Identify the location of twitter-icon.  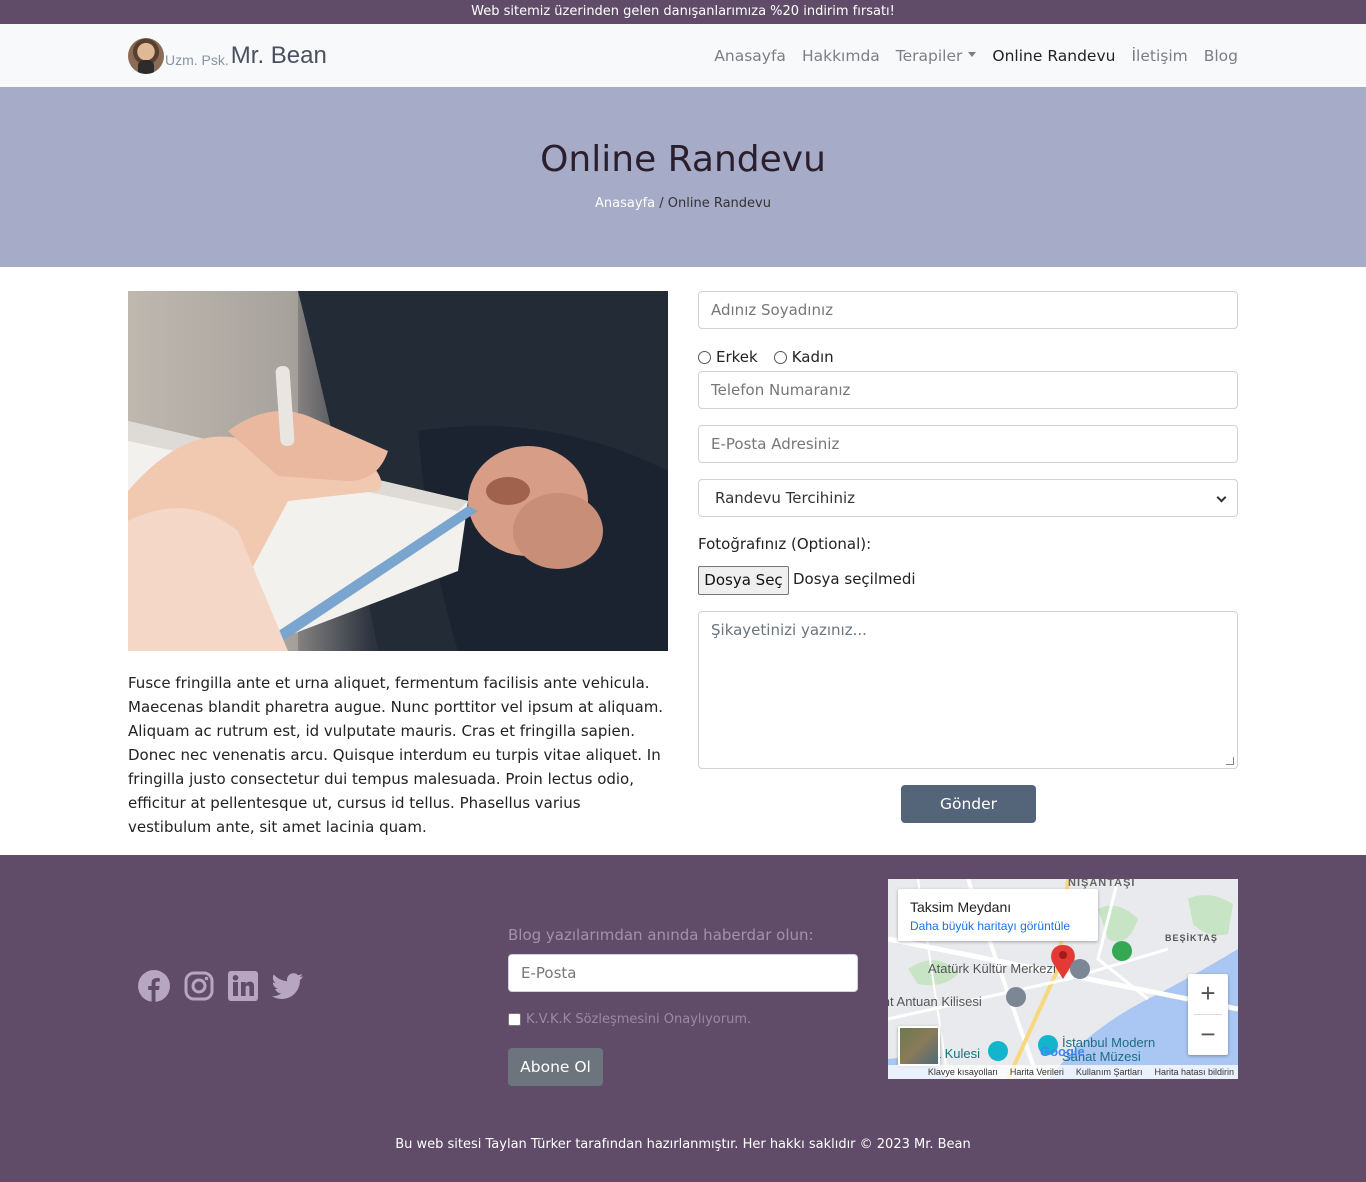
(288, 986).